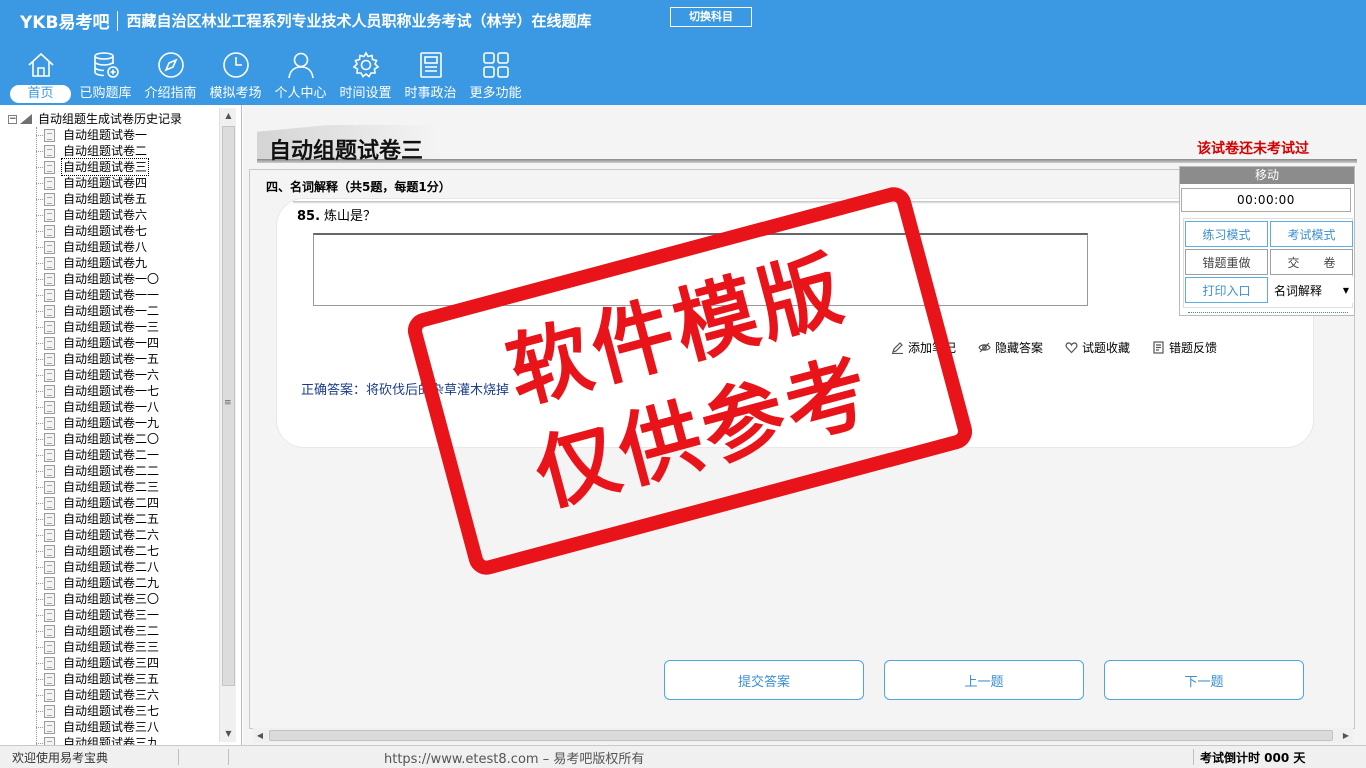  What do you see at coordinates (97, 375) in the screenshot?
I see `tree-item: 自动组题试卷一六` at bounding box center [97, 375].